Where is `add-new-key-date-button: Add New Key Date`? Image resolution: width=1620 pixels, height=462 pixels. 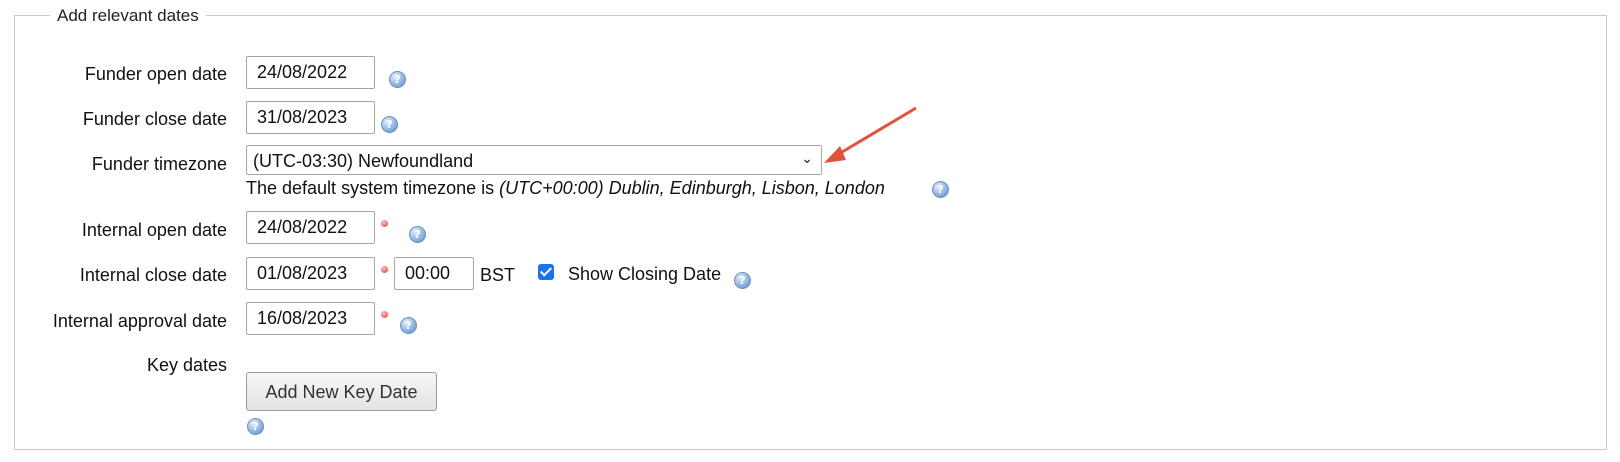
add-new-key-date-button: Add New Key Date is located at coordinates (341, 391).